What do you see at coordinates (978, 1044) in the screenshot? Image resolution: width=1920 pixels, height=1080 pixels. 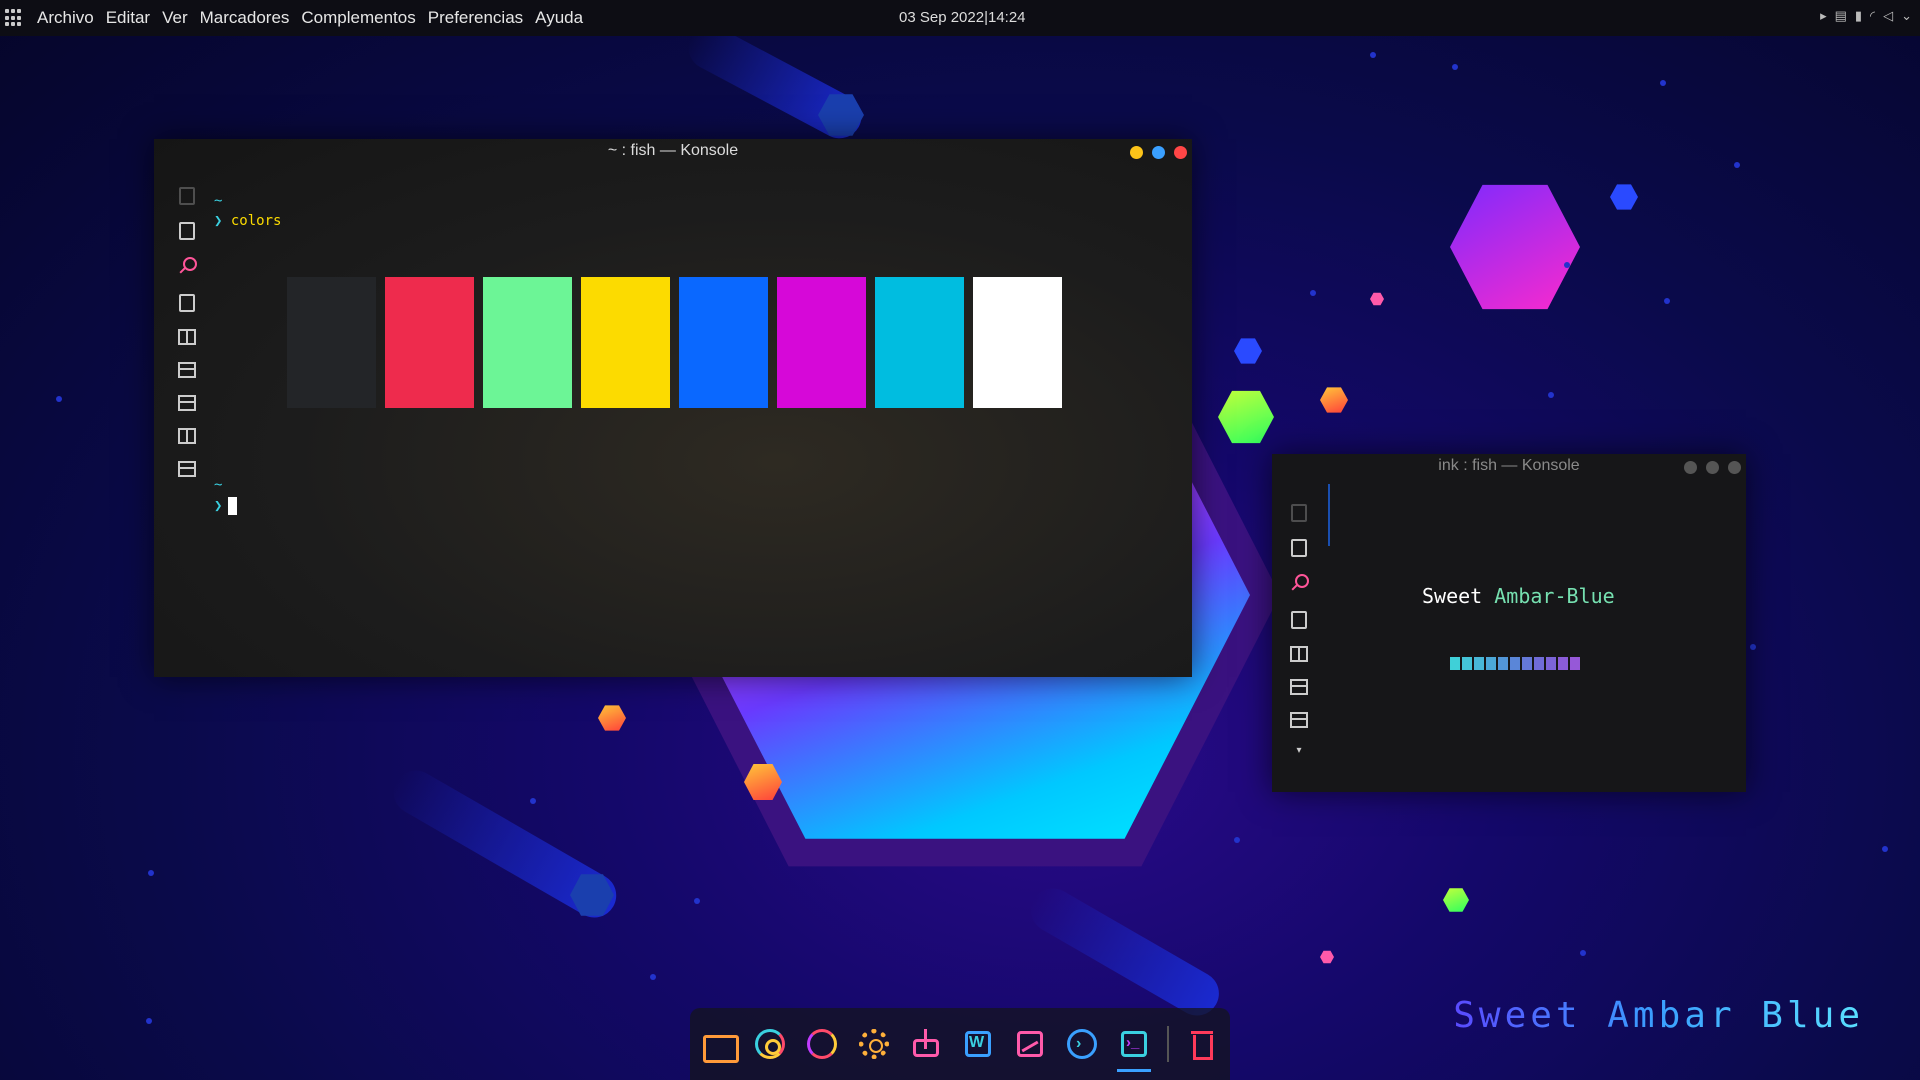 I see `writer-icon: W` at bounding box center [978, 1044].